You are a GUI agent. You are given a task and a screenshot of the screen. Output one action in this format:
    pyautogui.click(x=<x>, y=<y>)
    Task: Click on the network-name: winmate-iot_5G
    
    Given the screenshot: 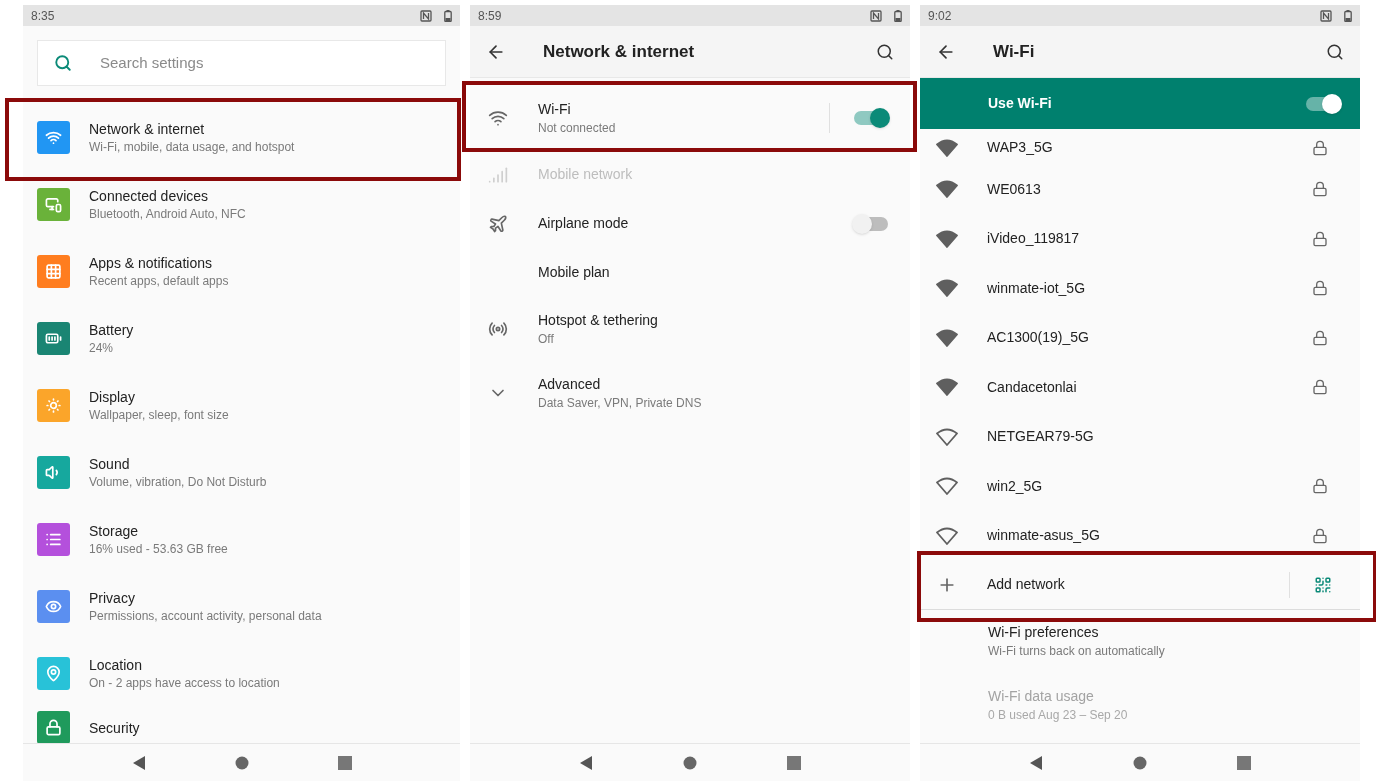 What is the action you would take?
    pyautogui.click(x=1037, y=288)
    